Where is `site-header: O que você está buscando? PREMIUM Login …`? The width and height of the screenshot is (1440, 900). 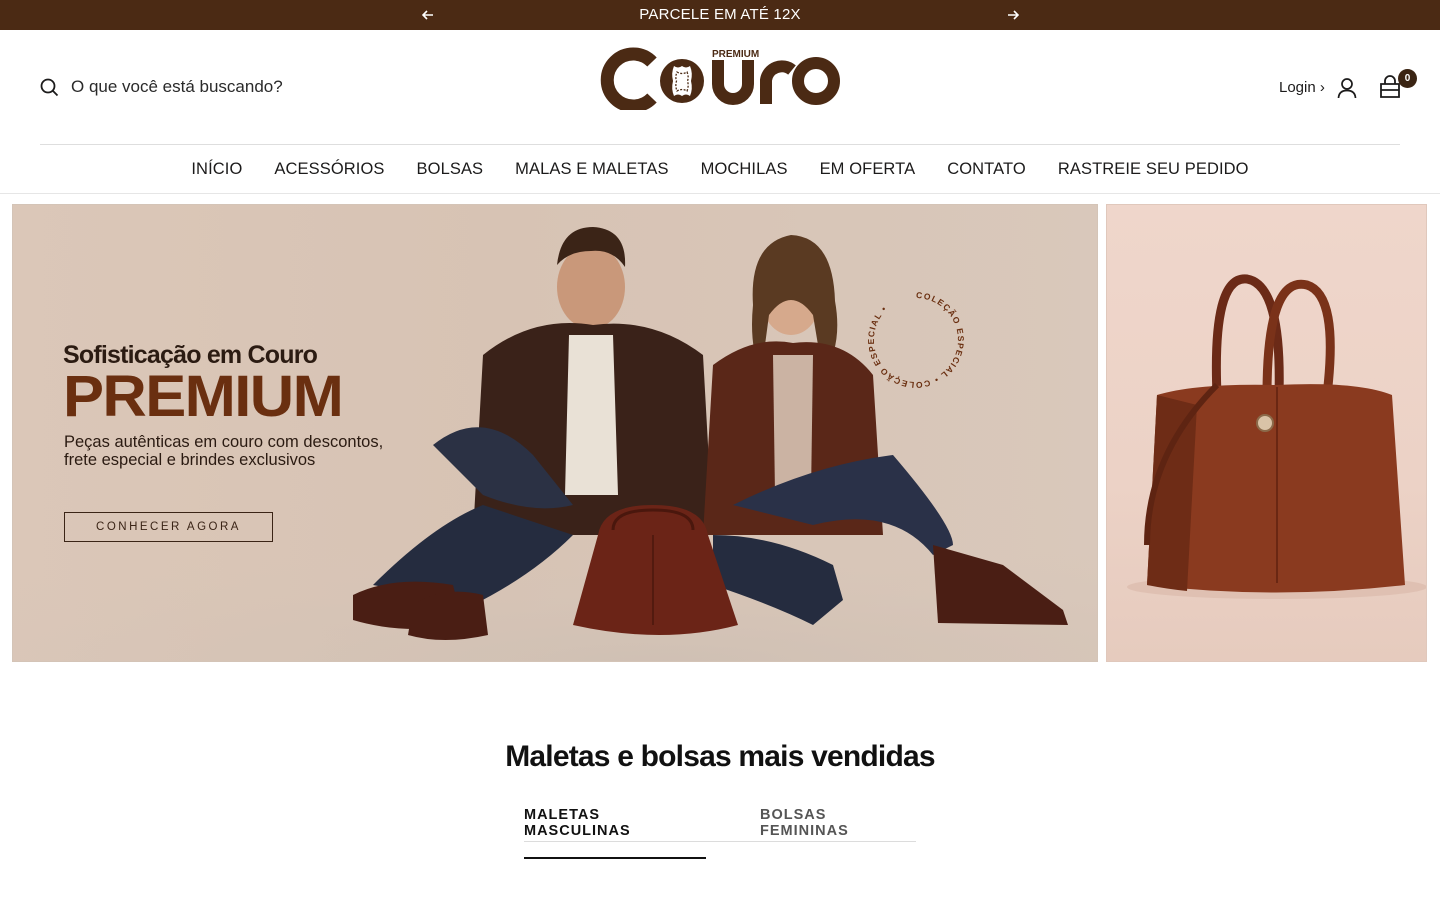 site-header: O que você está buscando? PREMIUM Login … is located at coordinates (720, 87).